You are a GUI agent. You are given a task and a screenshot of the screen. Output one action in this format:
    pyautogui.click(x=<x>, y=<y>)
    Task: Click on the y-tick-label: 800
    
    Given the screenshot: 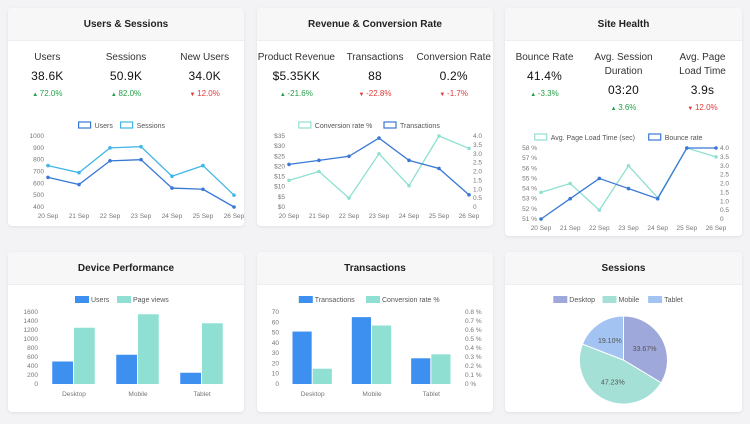 What is the action you would take?
    pyautogui.click(x=38, y=160)
    